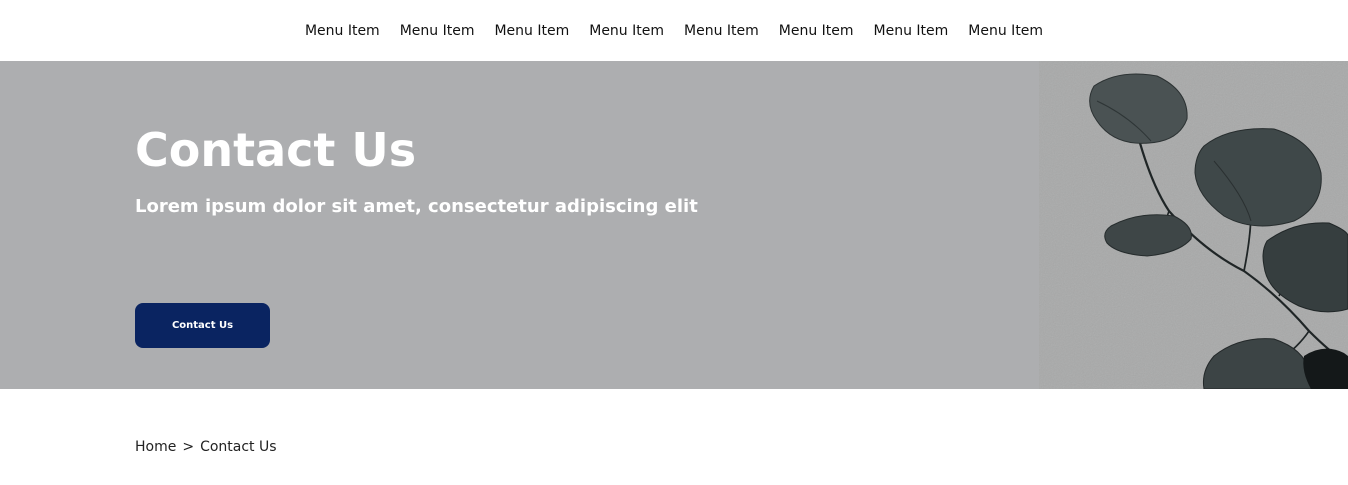 The width and height of the screenshot is (1348, 485). What do you see at coordinates (342, 31) in the screenshot?
I see `nav-menu-item-1: Menu Item` at bounding box center [342, 31].